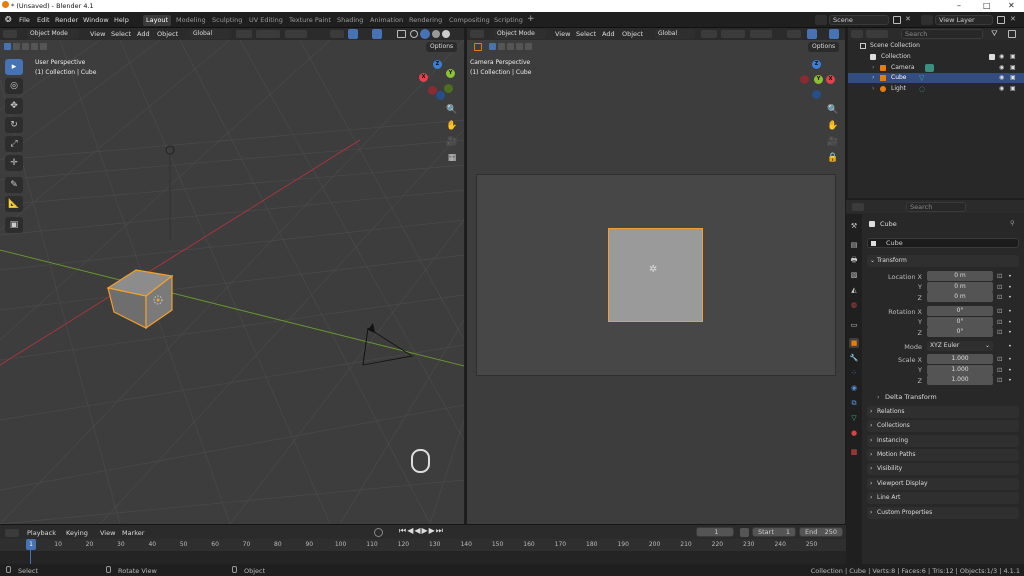  I want to click on new-collection-icon, so click(1012, 34).